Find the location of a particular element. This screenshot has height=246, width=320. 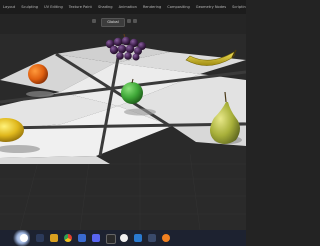

os-taskbar is located at coordinates (123, 238).